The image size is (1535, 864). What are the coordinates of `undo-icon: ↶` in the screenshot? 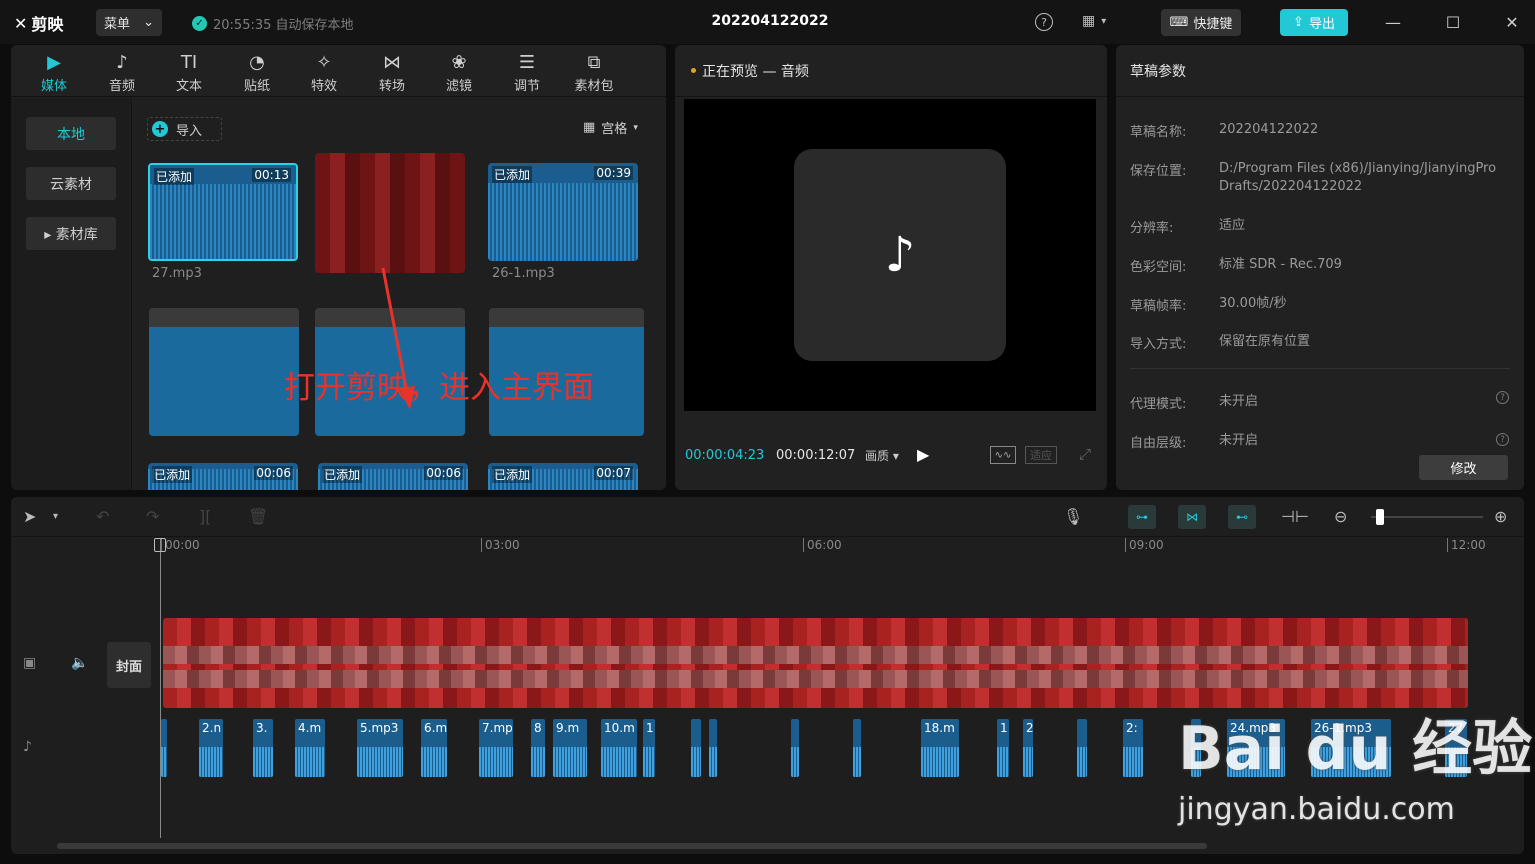 It's located at (102, 516).